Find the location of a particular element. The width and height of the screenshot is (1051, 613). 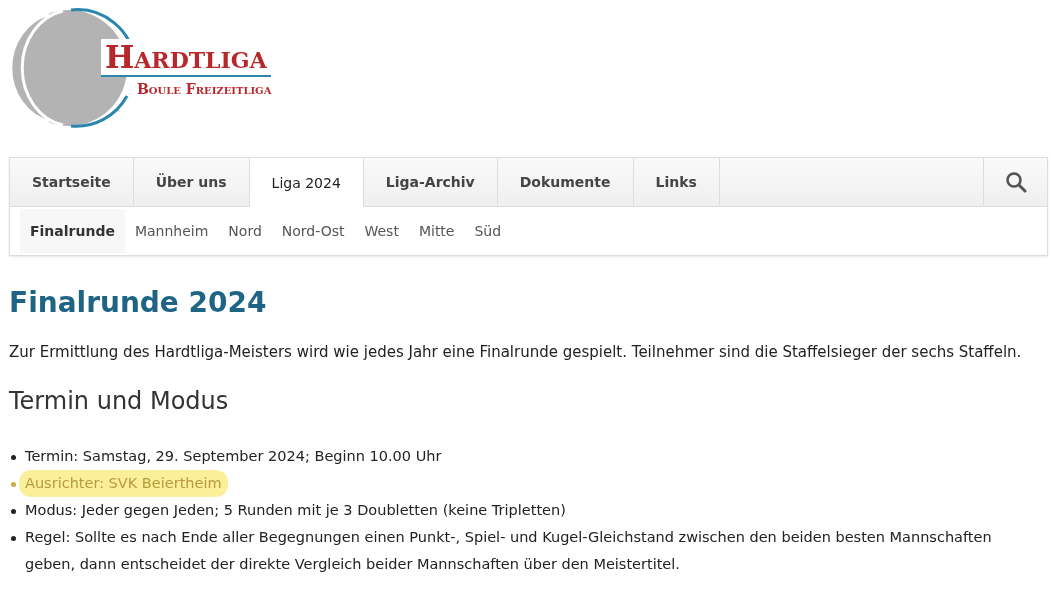

subnav-link: Mitte is located at coordinates (436, 231).